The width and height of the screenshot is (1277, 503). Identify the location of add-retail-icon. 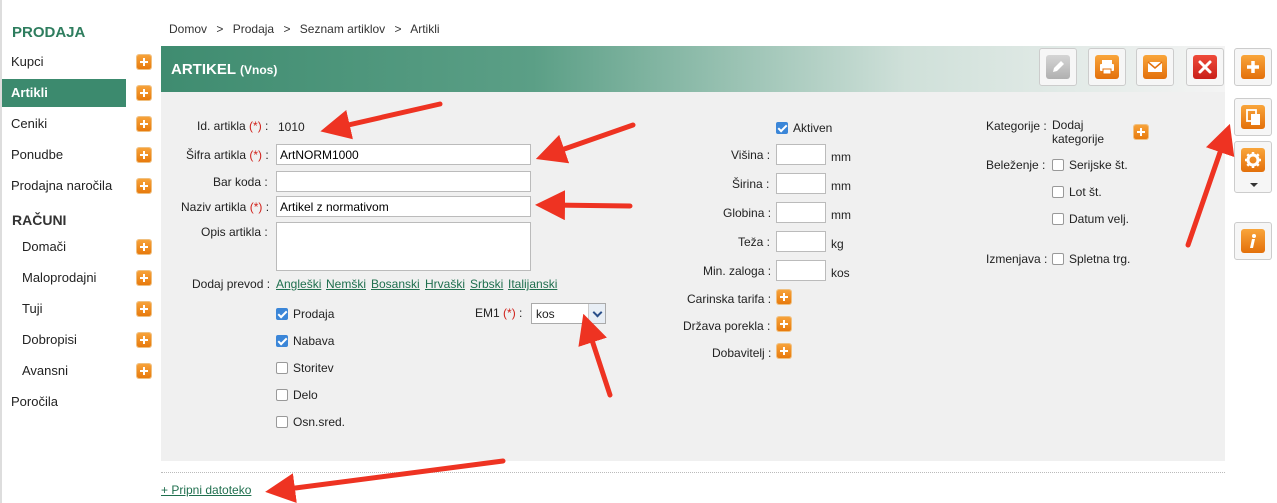
(144, 278).